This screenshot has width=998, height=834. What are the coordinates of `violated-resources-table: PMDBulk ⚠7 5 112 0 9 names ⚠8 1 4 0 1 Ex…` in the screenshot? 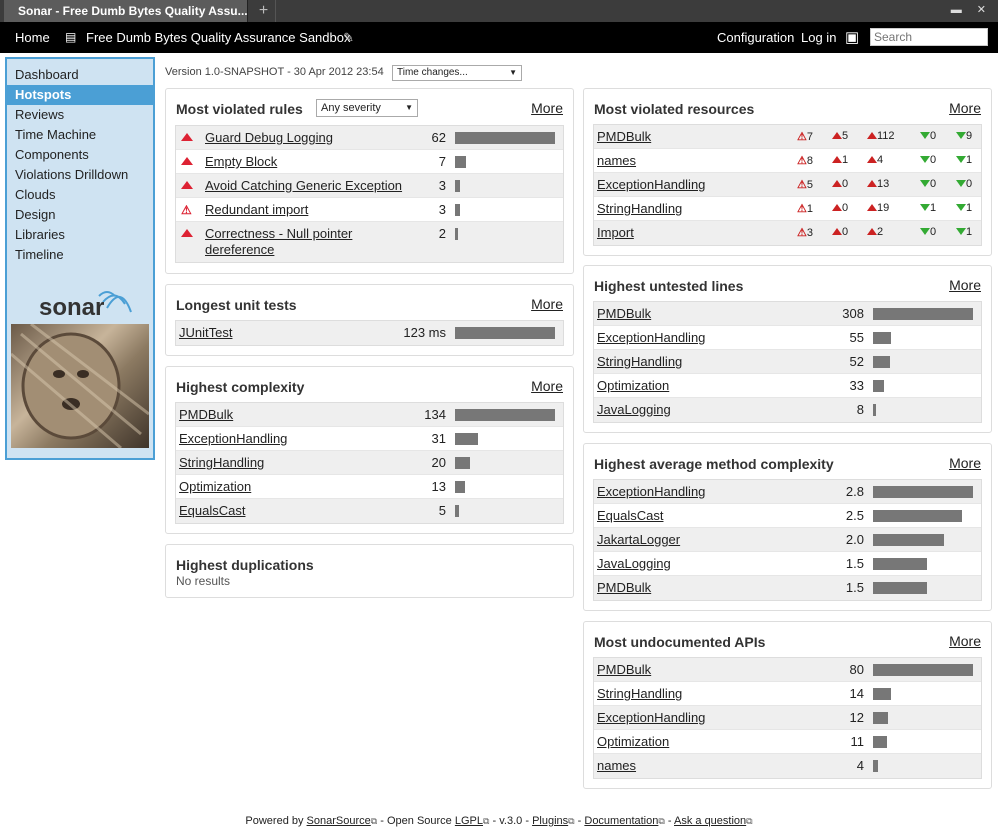 It's located at (787, 185).